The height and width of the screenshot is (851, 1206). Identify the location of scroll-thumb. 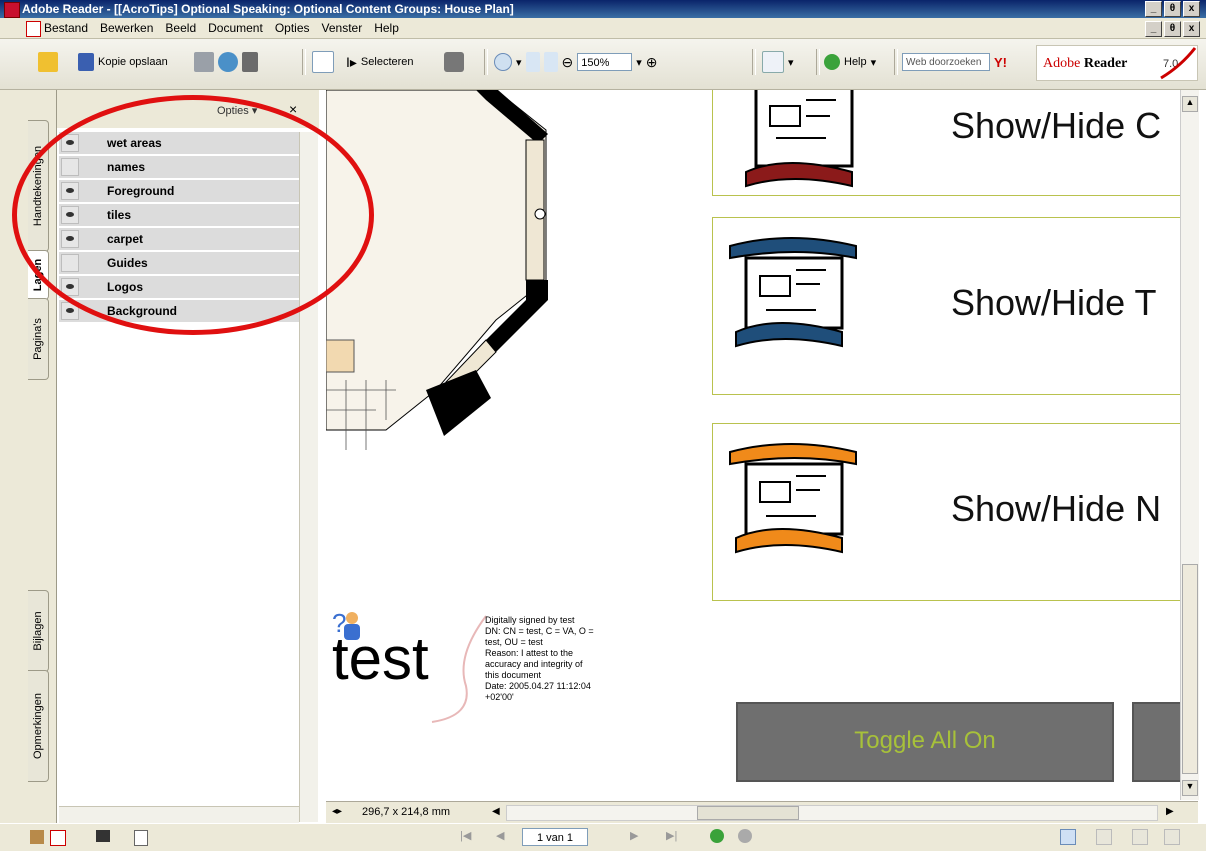
(1190, 669).